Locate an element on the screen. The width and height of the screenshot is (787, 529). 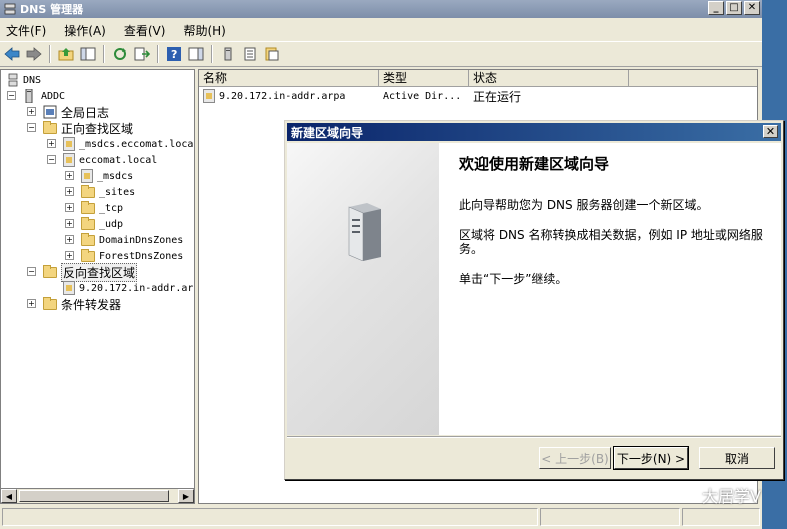
expand-toggle-conditional-forwarders: + is located at coordinates (31, 303).